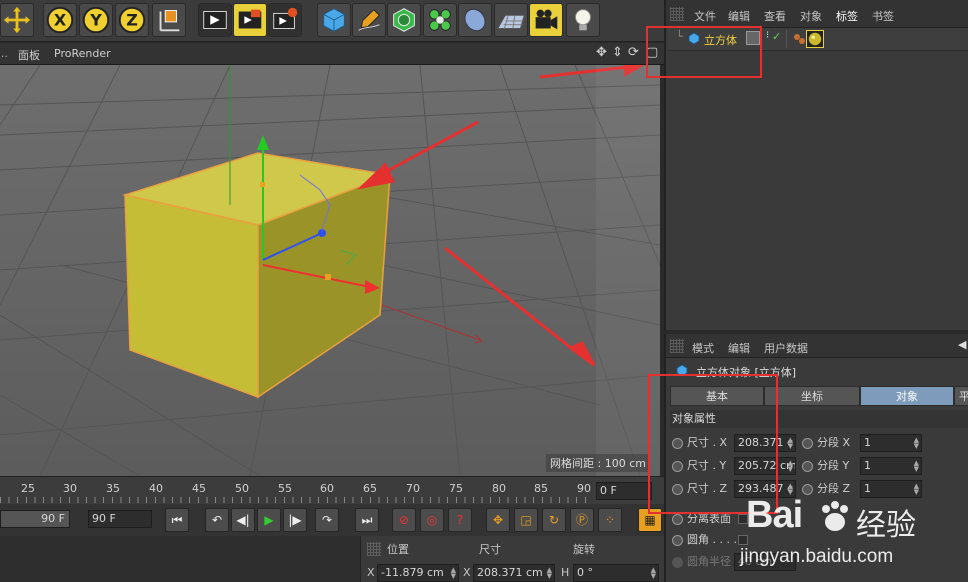 The width and height of the screenshot is (968, 582). Describe the element at coordinates (883, 16) in the screenshot. I see `menu-bookmarks: 书签` at that location.